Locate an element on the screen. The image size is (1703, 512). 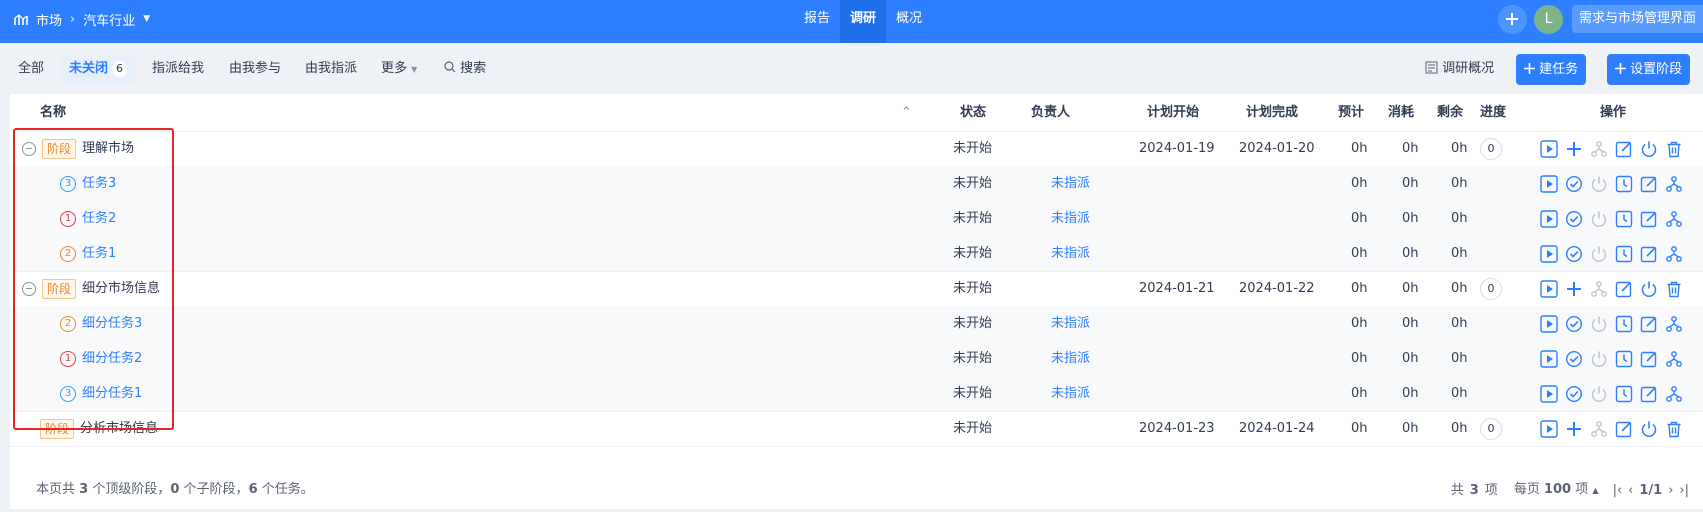
header-status: 状态 is located at coordinates (973, 112).